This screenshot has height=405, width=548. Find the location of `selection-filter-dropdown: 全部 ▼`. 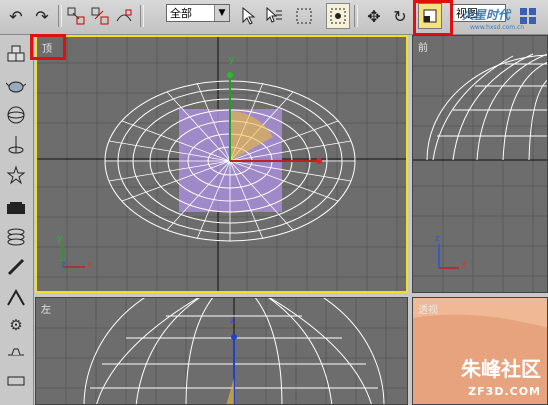

selection-filter-dropdown: 全部 ▼ is located at coordinates (198, 13).